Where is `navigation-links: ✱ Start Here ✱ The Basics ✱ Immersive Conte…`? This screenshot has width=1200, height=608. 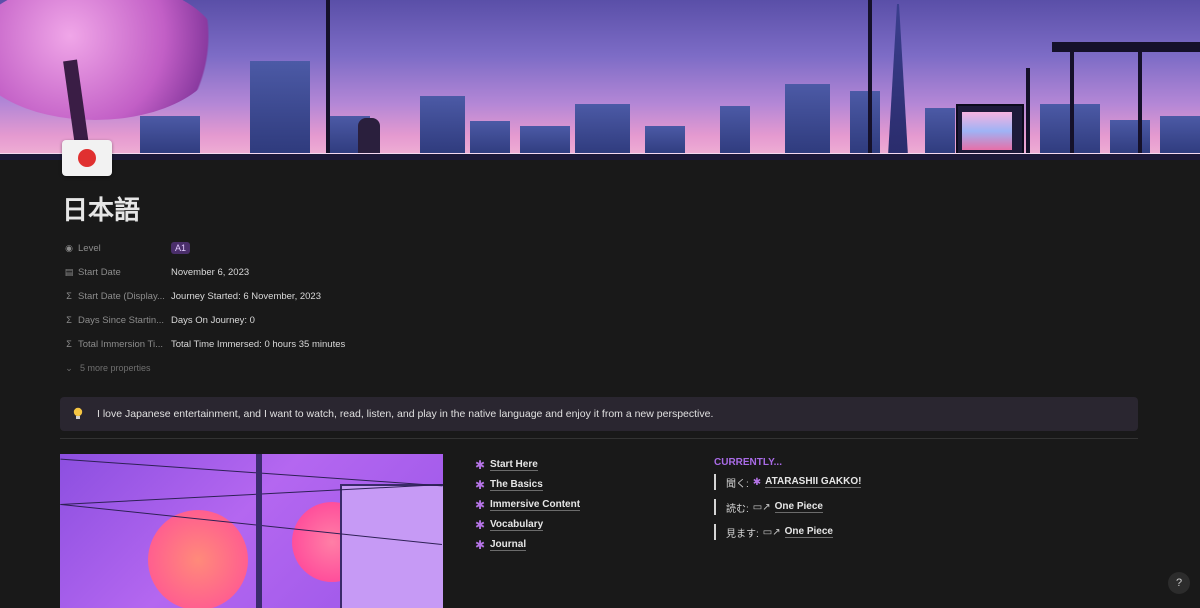 navigation-links: ✱ Start Here ✱ The Basics ✱ Immersive Conte… is located at coordinates (528, 505).